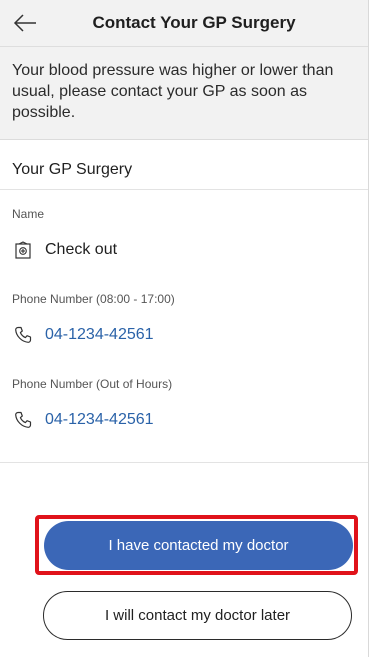 This screenshot has height=657, width=377. What do you see at coordinates (194, 22) in the screenshot?
I see `page-title: Contact Your GP Surgery` at bounding box center [194, 22].